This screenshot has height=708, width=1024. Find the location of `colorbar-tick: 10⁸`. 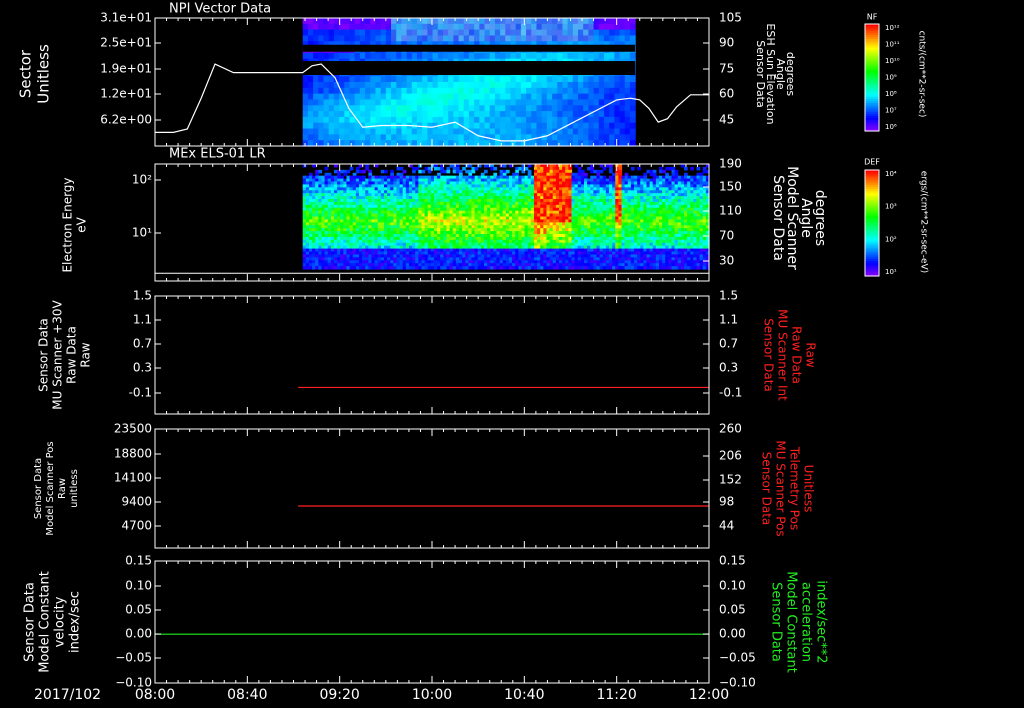

colorbar-tick: 10⁸ is located at coordinates (891, 94).